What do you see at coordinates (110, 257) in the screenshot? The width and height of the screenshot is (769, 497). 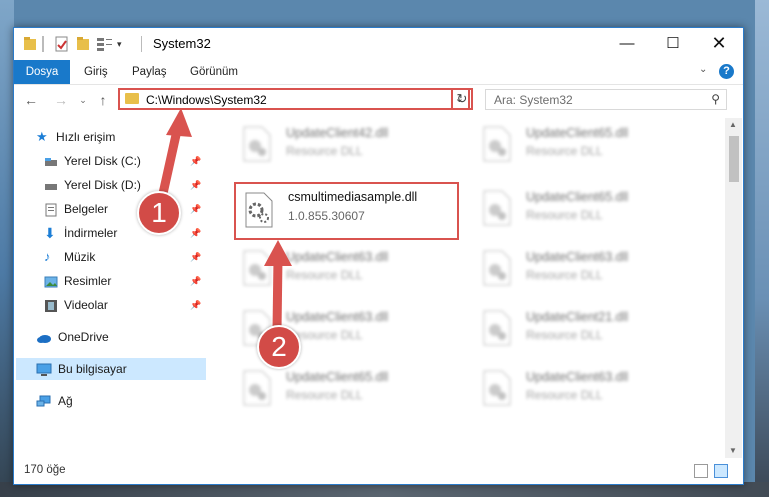 I see `sidebar-item-music: ♪ Müzik 📌` at bounding box center [110, 257].